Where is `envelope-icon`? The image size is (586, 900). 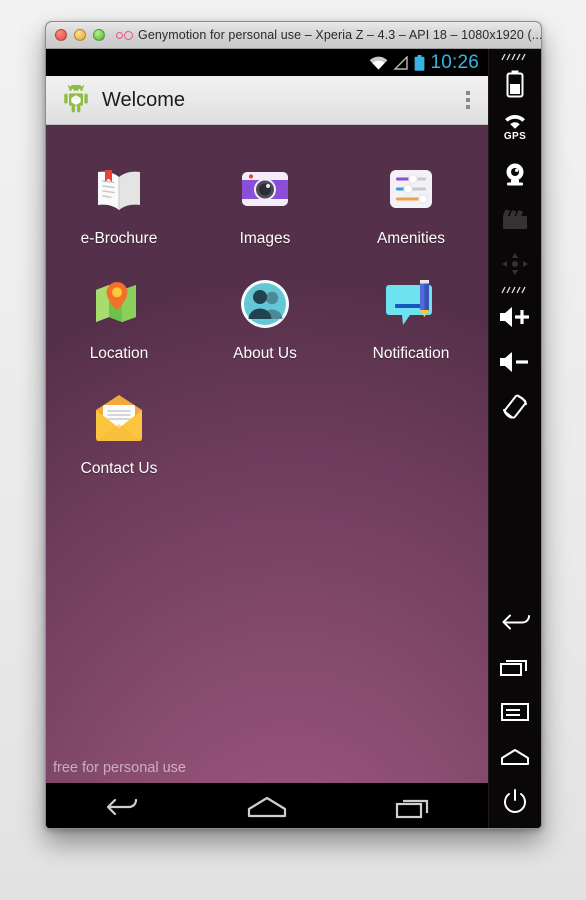
envelope-icon is located at coordinates (119, 419).